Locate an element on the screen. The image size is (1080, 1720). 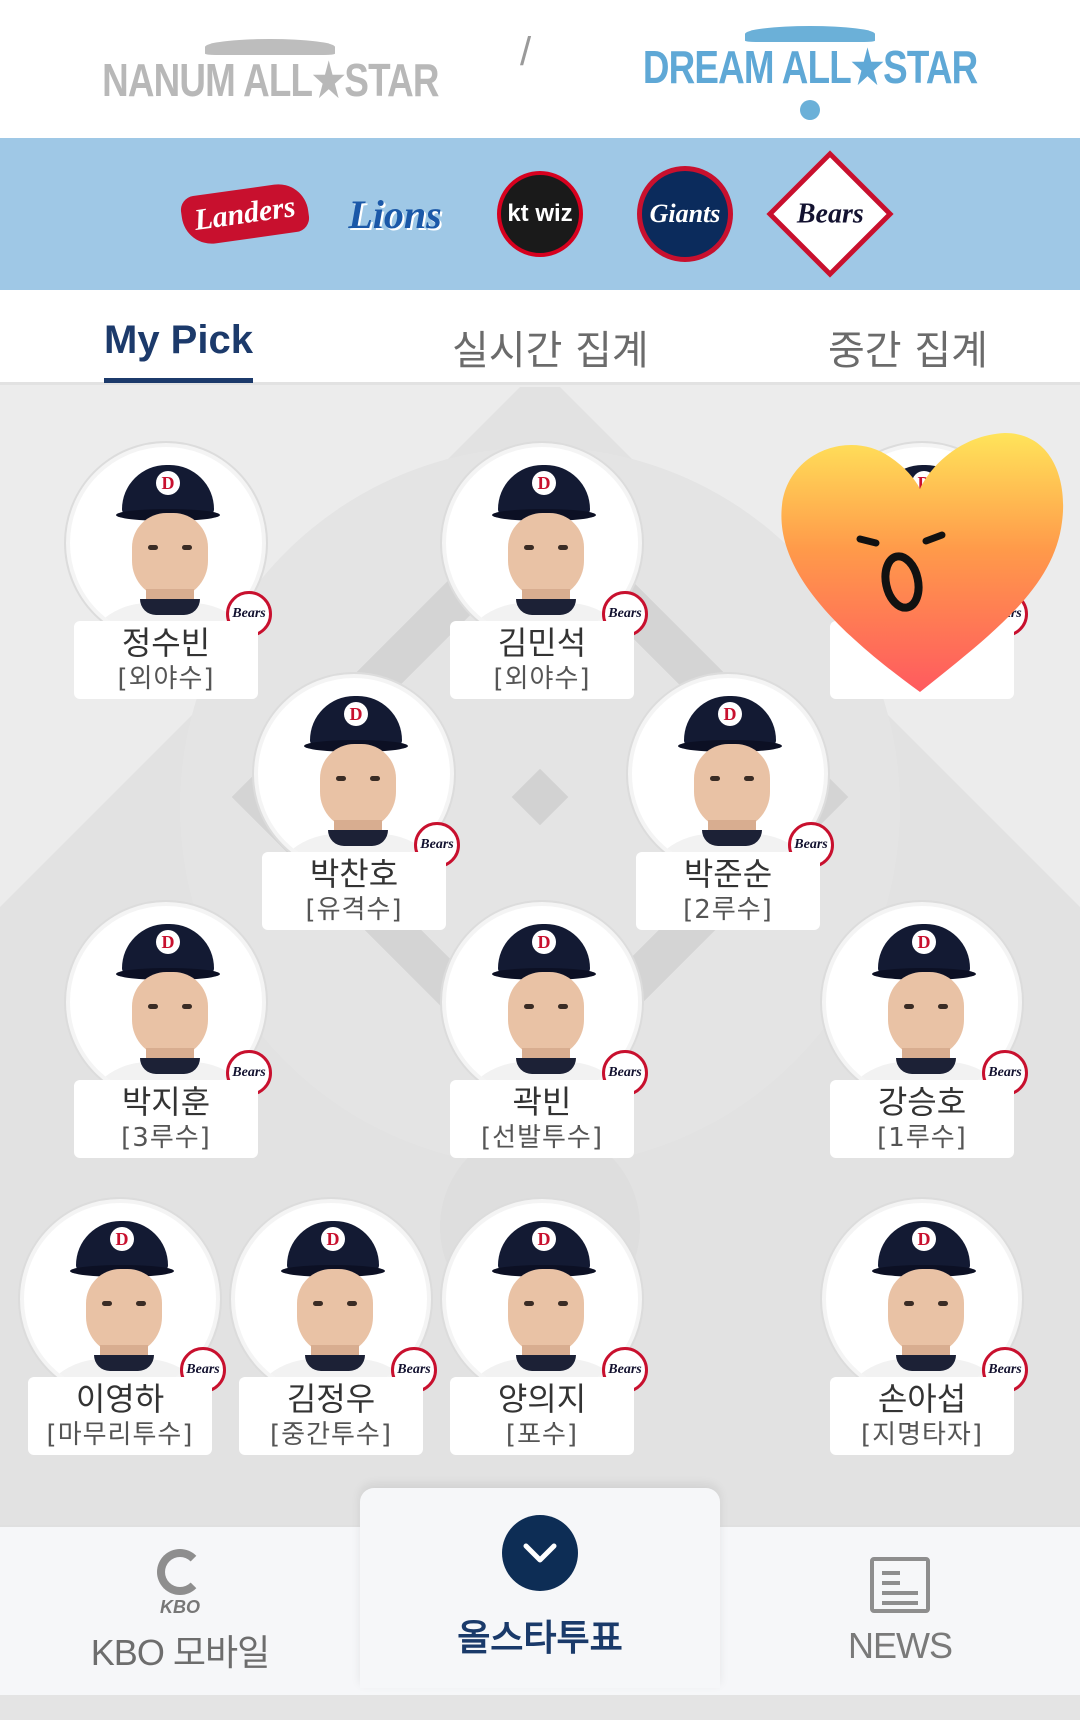
player-position: [지명타자] is located at coordinates (922, 1435).